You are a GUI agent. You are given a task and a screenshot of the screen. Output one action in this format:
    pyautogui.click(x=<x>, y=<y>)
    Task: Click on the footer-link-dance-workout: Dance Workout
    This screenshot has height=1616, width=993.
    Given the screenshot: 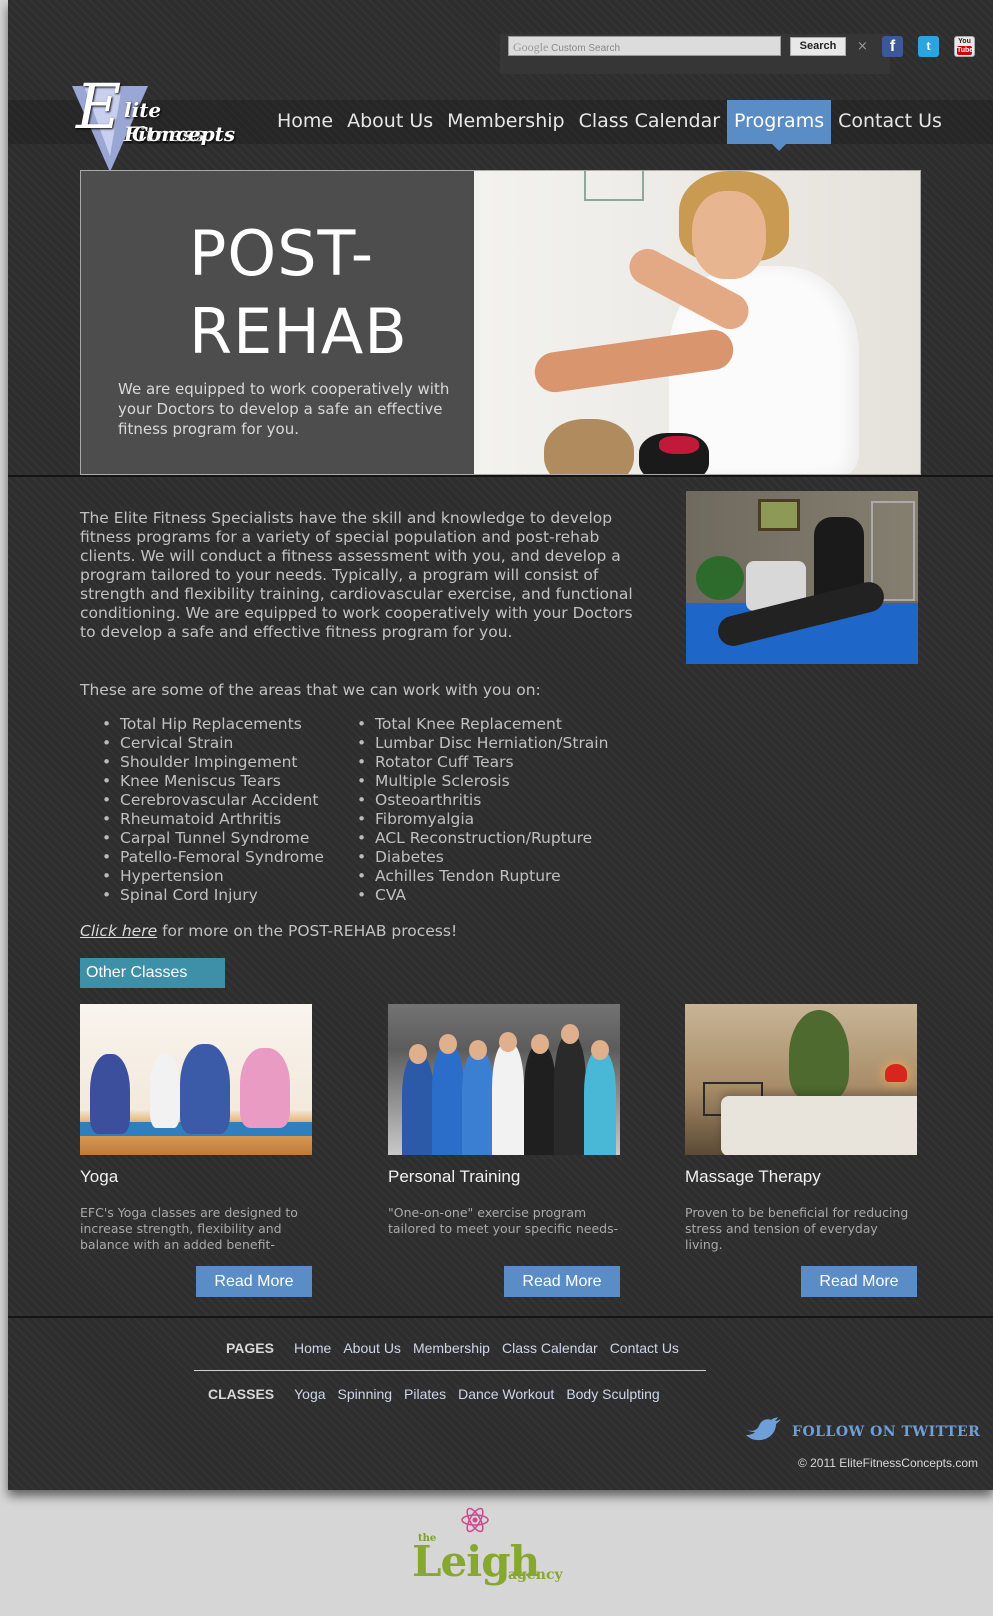 What is the action you would take?
    pyautogui.click(x=506, y=1394)
    